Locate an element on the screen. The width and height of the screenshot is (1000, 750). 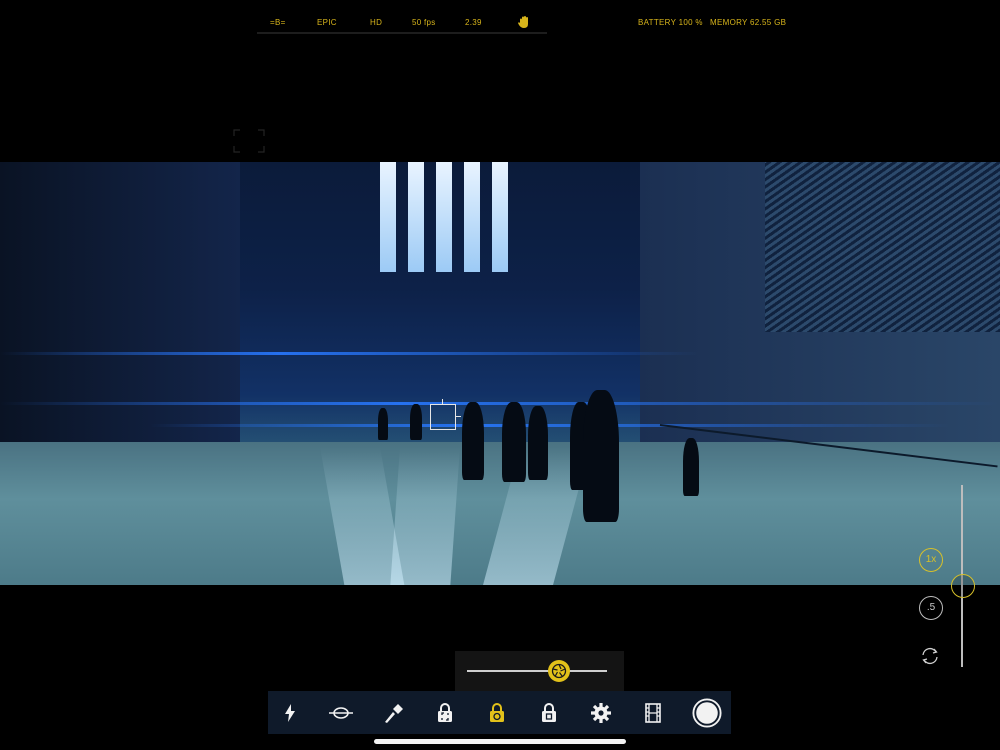
resolution-indicator: HD is located at coordinates (376, 22).